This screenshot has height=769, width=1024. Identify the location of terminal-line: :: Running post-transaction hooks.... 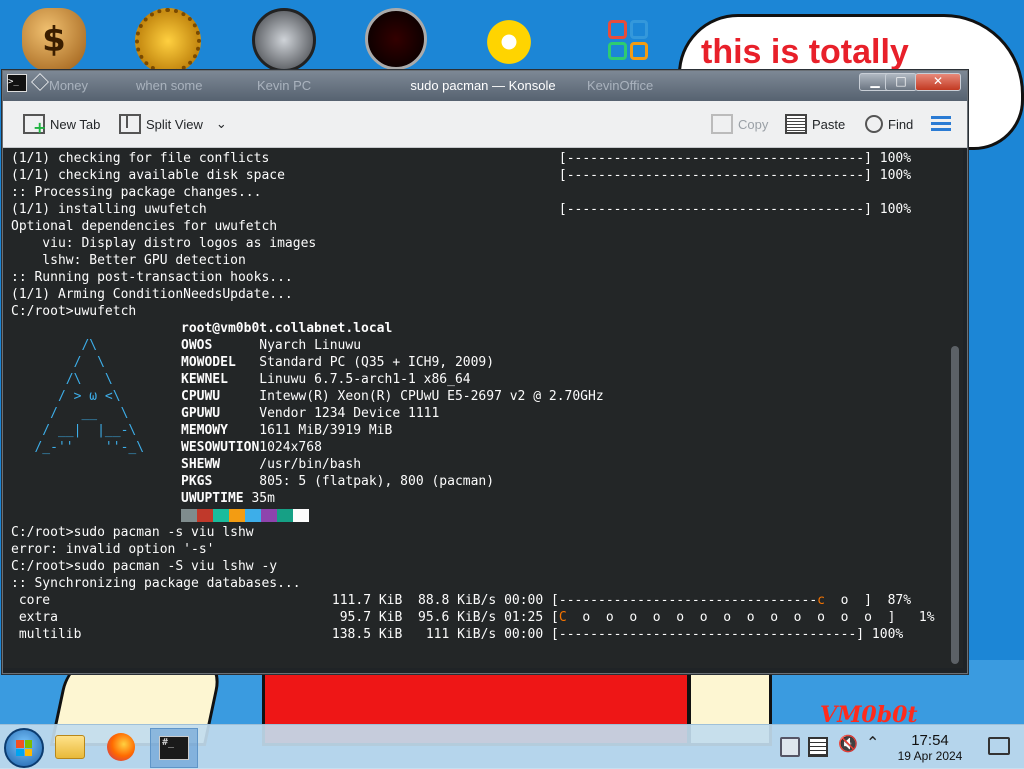
(152, 277).